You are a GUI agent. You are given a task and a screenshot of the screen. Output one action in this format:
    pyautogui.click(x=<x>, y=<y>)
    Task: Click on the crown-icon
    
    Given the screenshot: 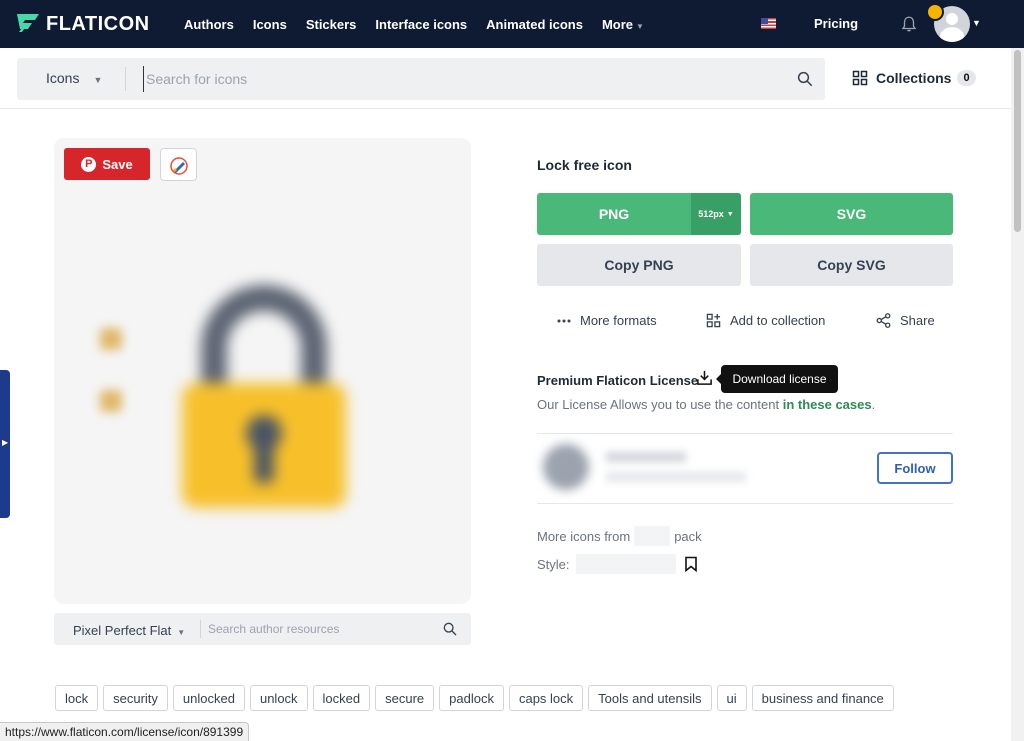 What is the action you would take?
    pyautogui.click(x=935, y=12)
    